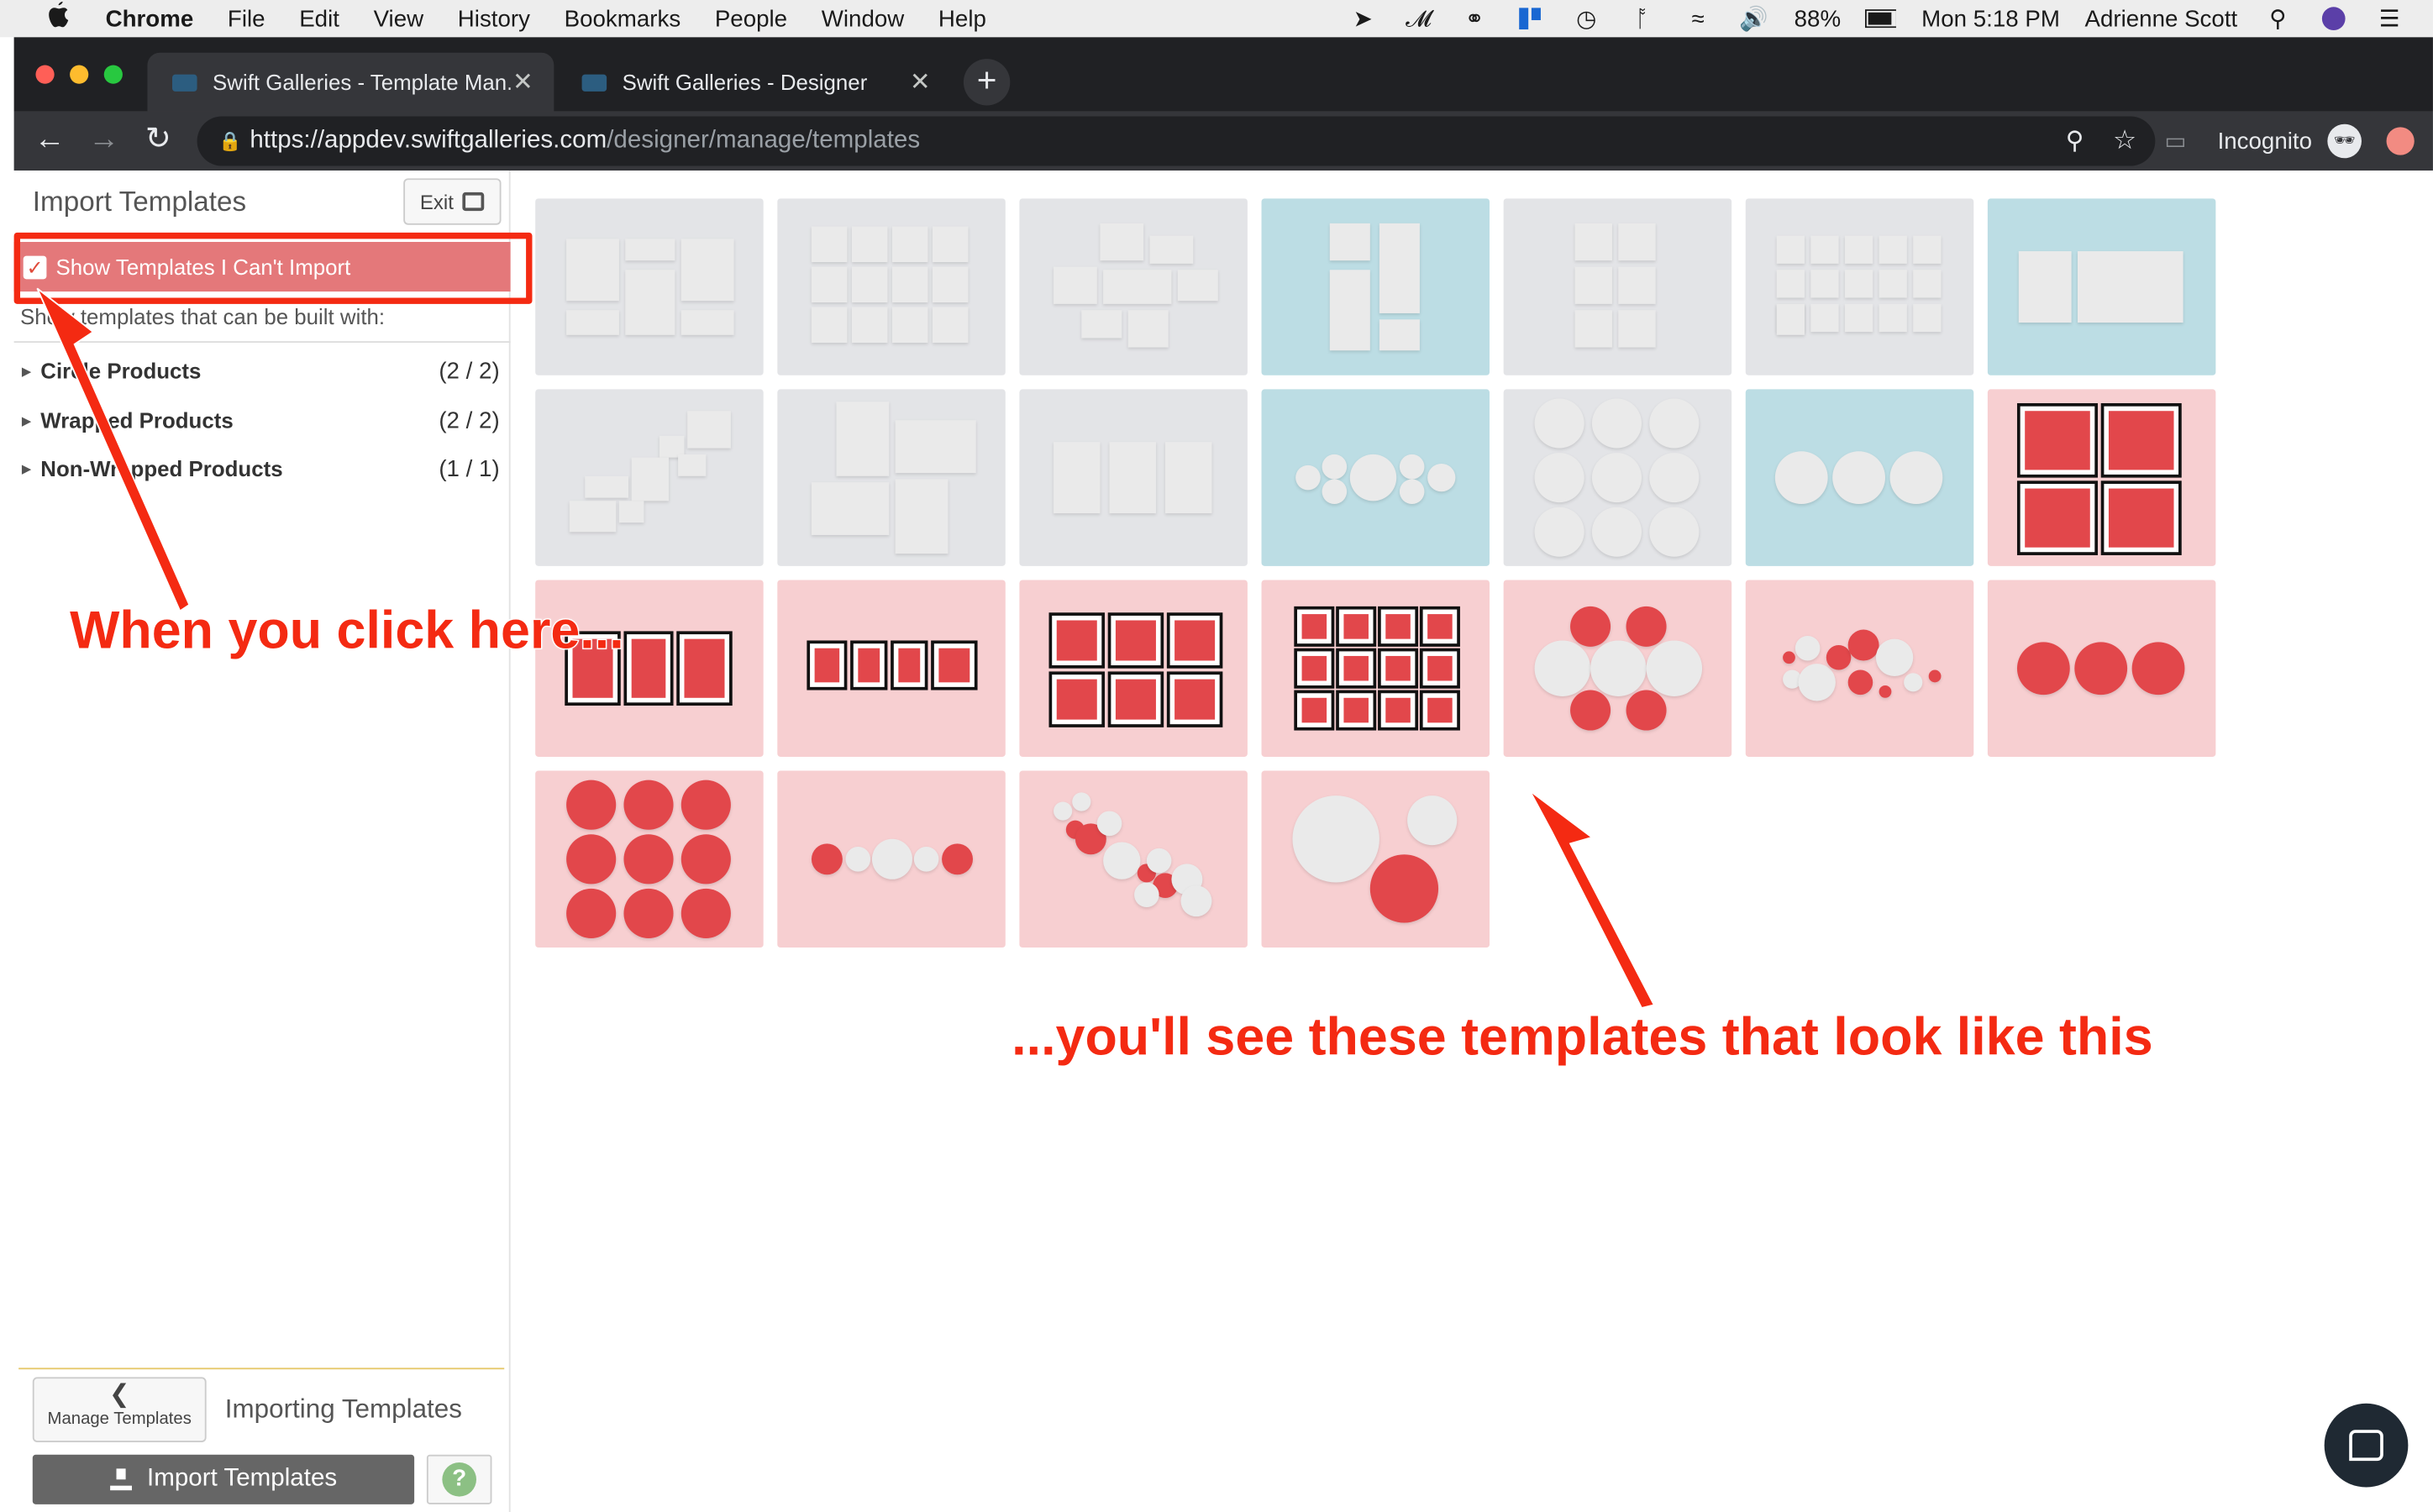 The height and width of the screenshot is (1512, 2433). What do you see at coordinates (494, 18) in the screenshot?
I see `menu-history: History` at bounding box center [494, 18].